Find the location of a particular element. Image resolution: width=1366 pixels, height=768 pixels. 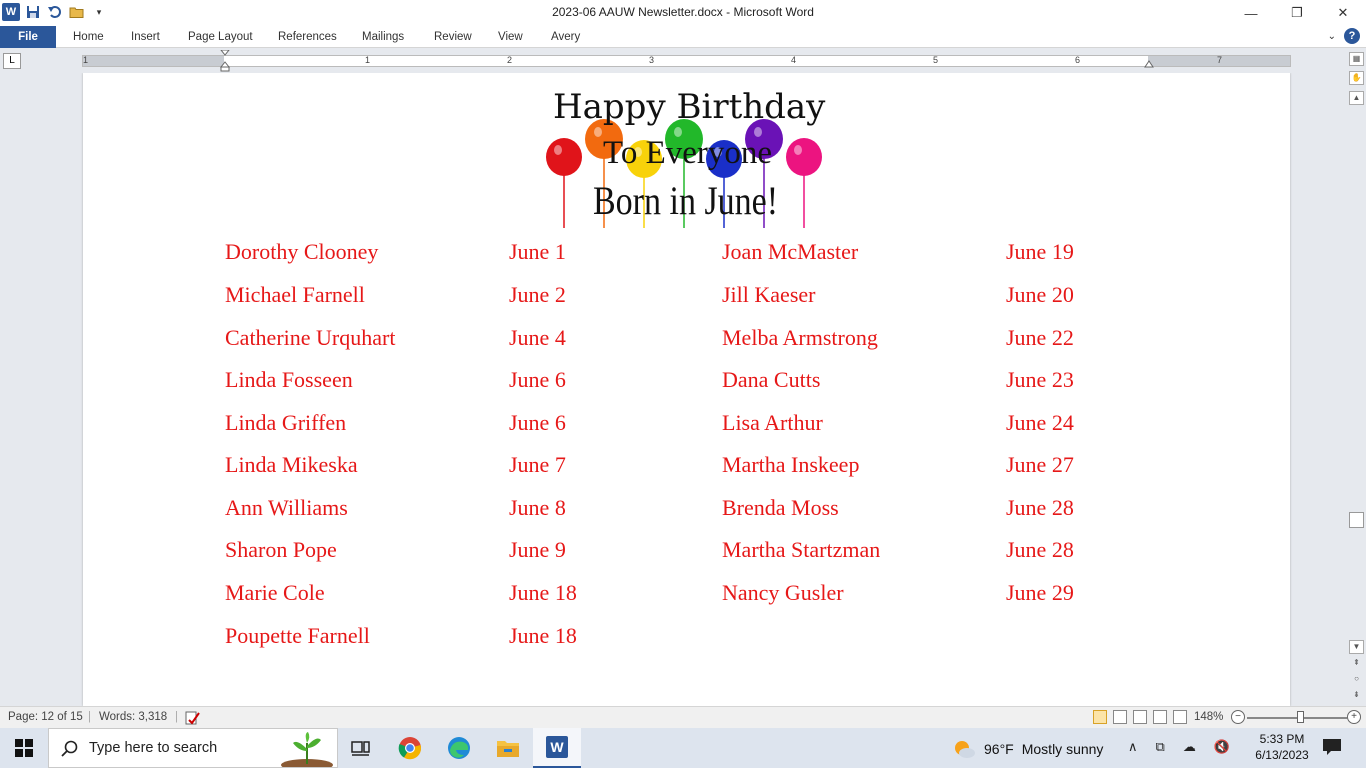

tab-insert: Insert is located at coordinates (145, 37).